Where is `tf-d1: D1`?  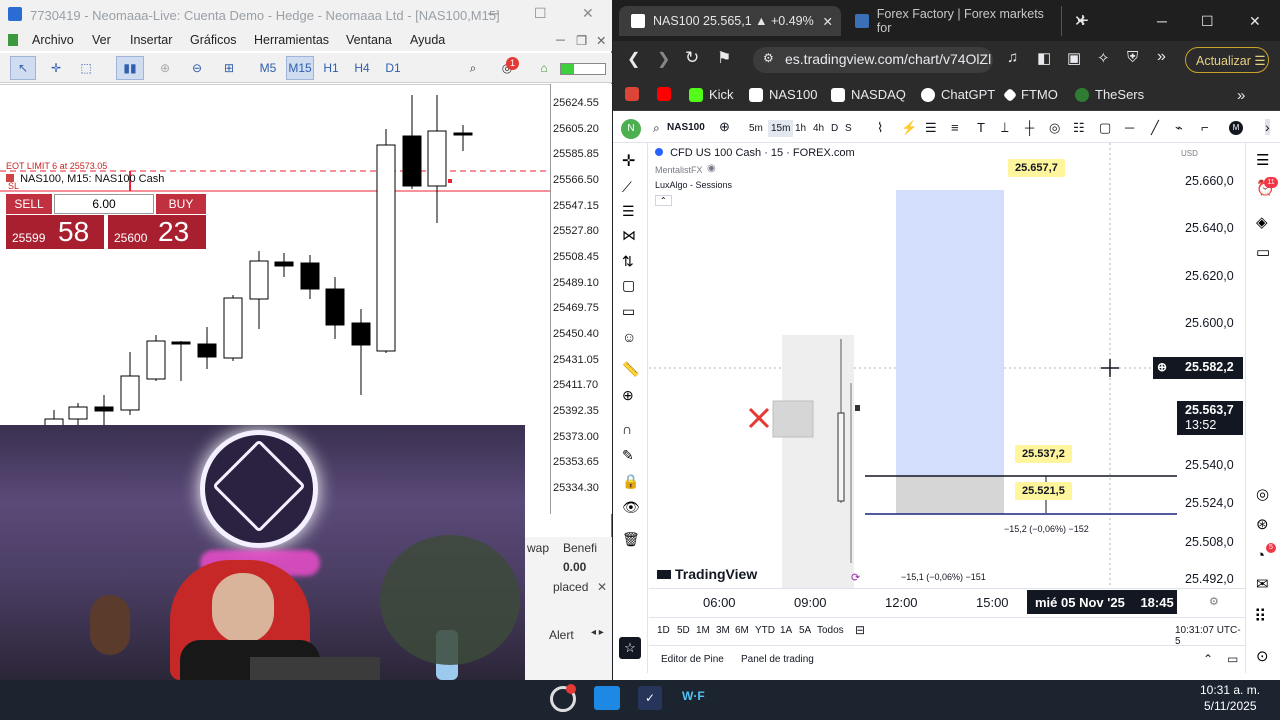 tf-d1: D1 is located at coordinates (393, 68).